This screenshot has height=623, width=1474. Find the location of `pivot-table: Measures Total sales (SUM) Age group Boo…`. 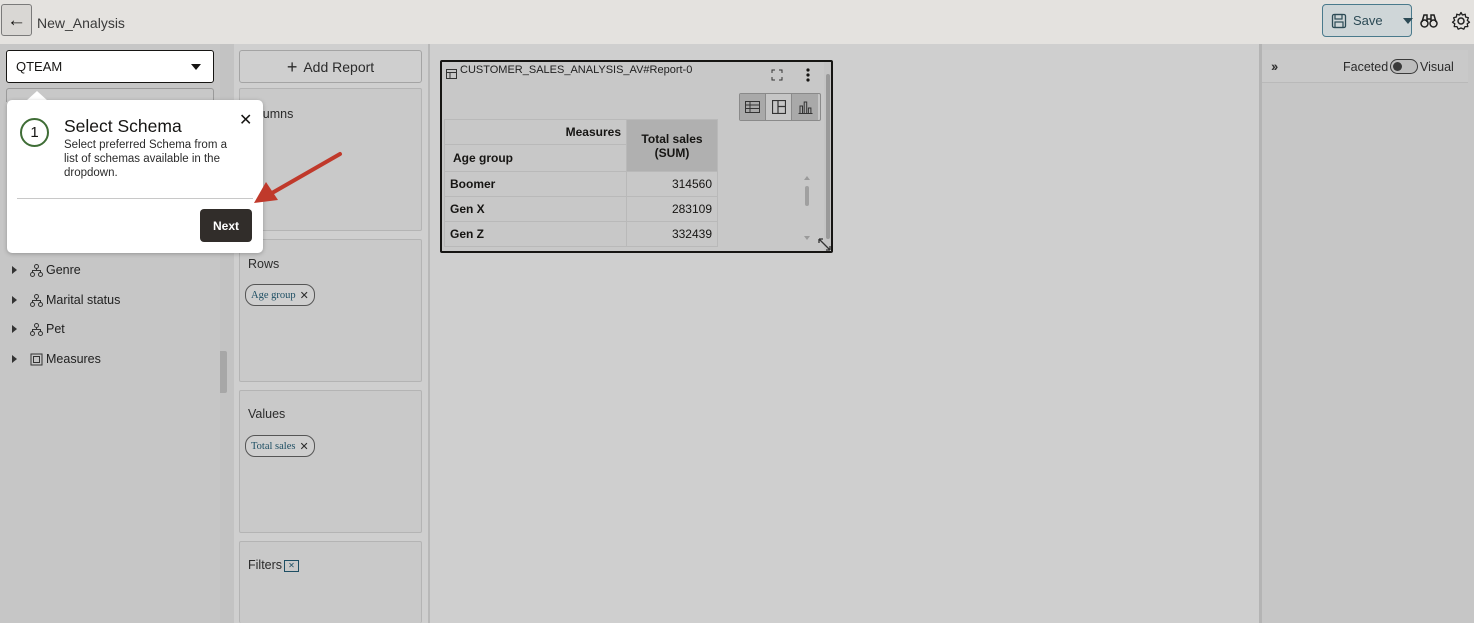

pivot-table: Measures Total sales (SUM) Age group Boo… is located at coordinates (581, 183).